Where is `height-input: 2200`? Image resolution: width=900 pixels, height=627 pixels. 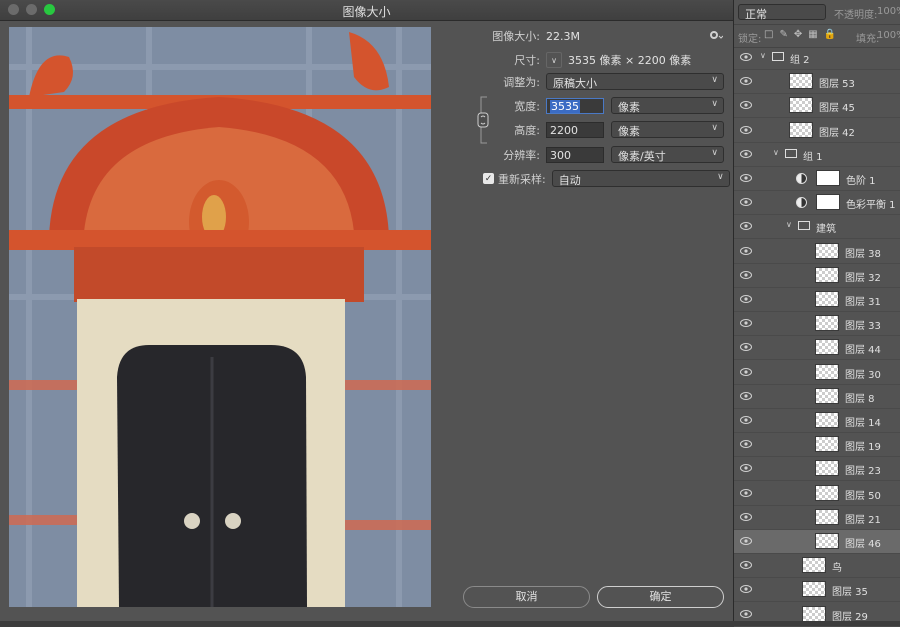
height-input: 2200 is located at coordinates (575, 129).